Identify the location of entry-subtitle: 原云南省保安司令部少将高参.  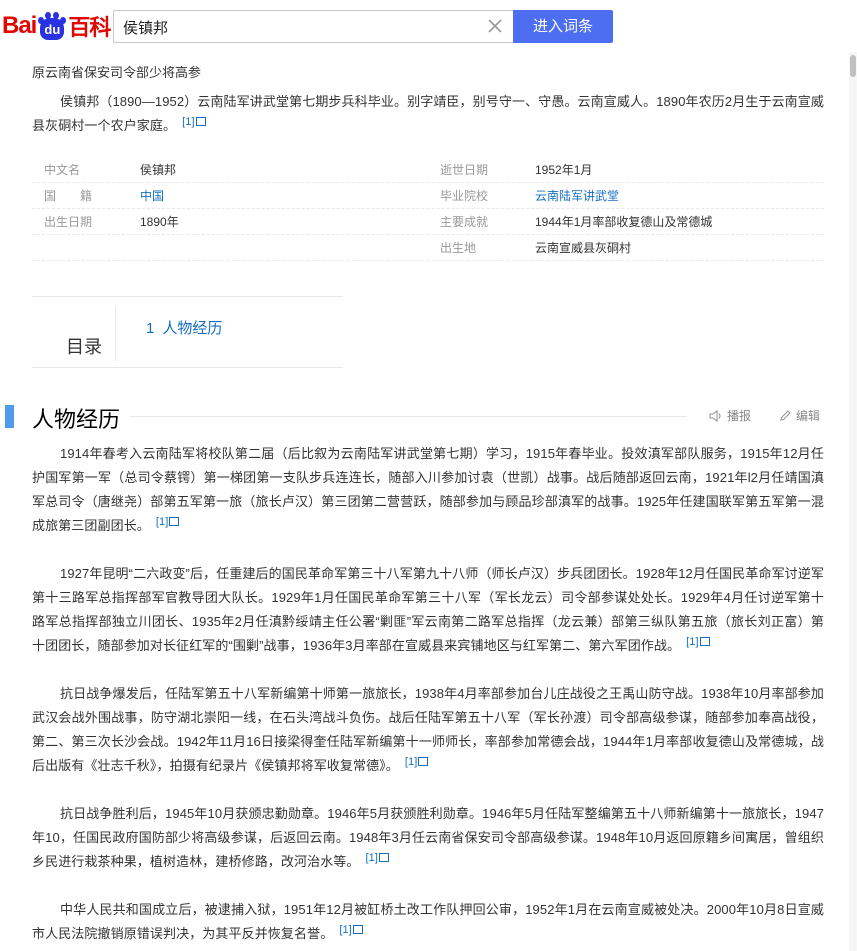
(117, 72).